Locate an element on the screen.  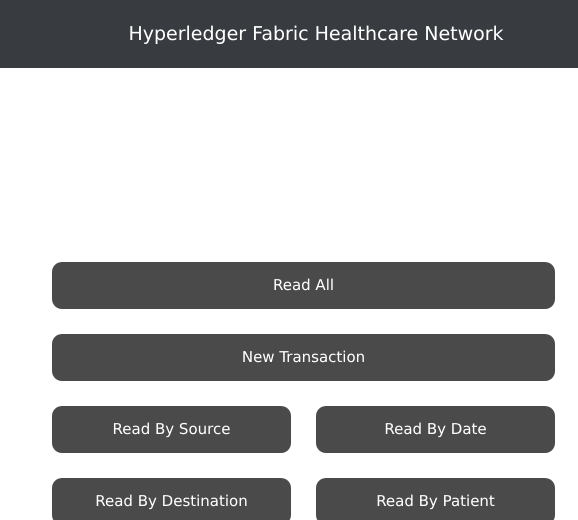
action-button: Read By Source is located at coordinates (171, 429).